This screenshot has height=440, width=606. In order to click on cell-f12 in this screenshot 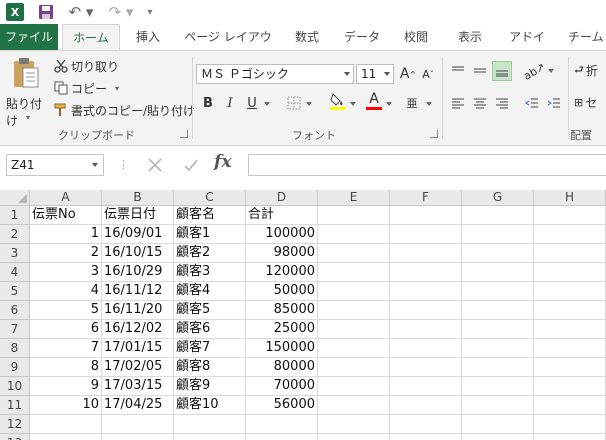, I will do `click(426, 424)`.